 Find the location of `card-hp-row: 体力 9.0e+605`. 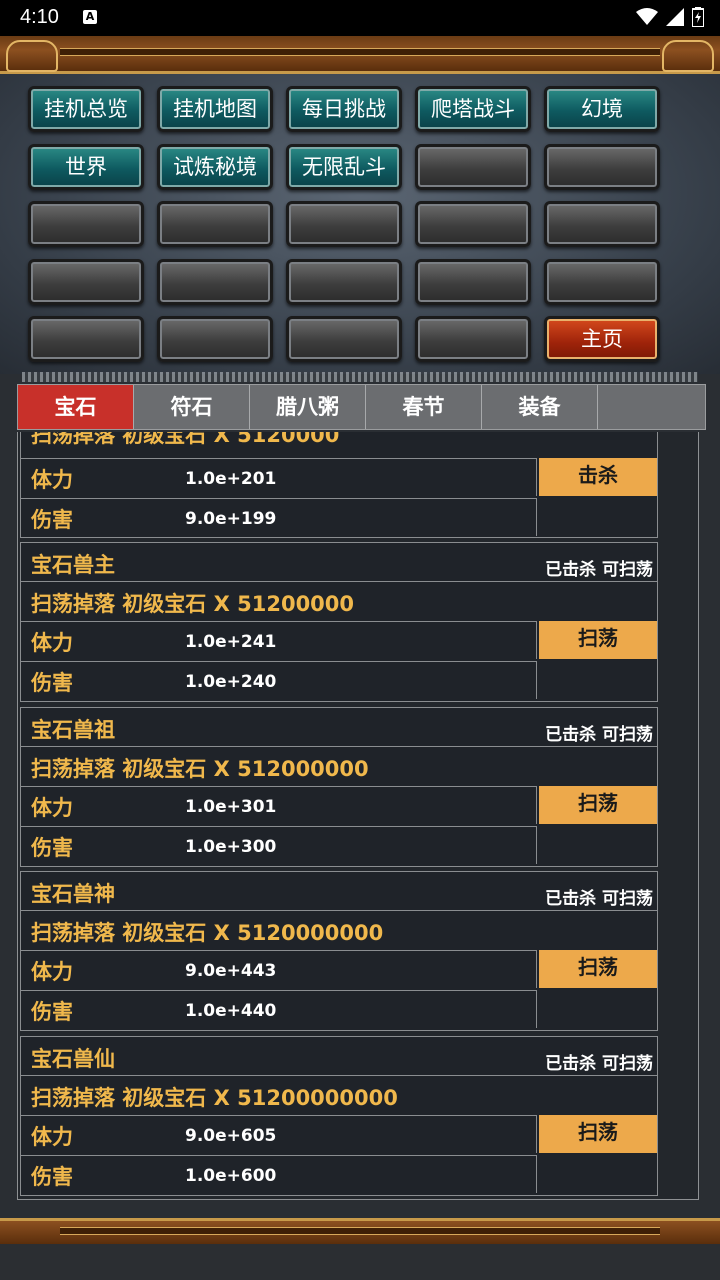

card-hp-row: 体力 9.0e+605 is located at coordinates (279, 1133).